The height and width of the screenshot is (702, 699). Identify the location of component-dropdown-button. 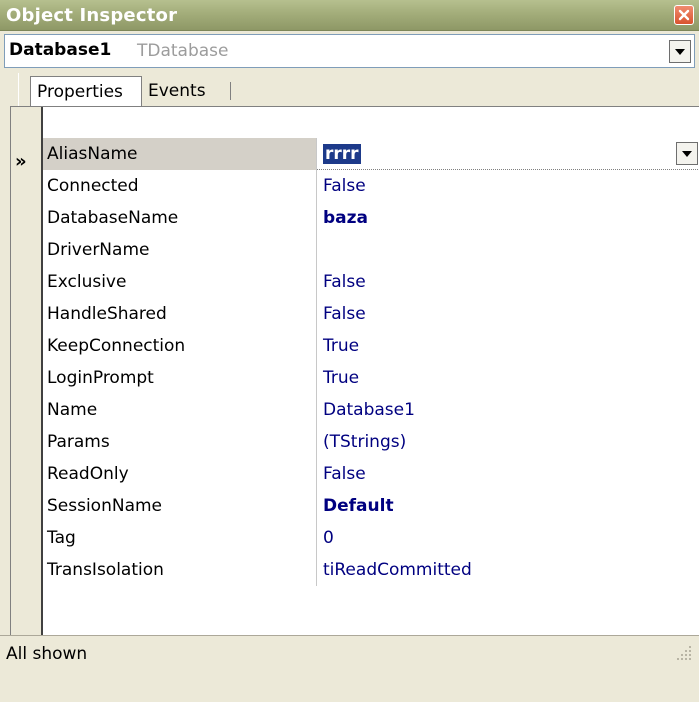
(680, 51).